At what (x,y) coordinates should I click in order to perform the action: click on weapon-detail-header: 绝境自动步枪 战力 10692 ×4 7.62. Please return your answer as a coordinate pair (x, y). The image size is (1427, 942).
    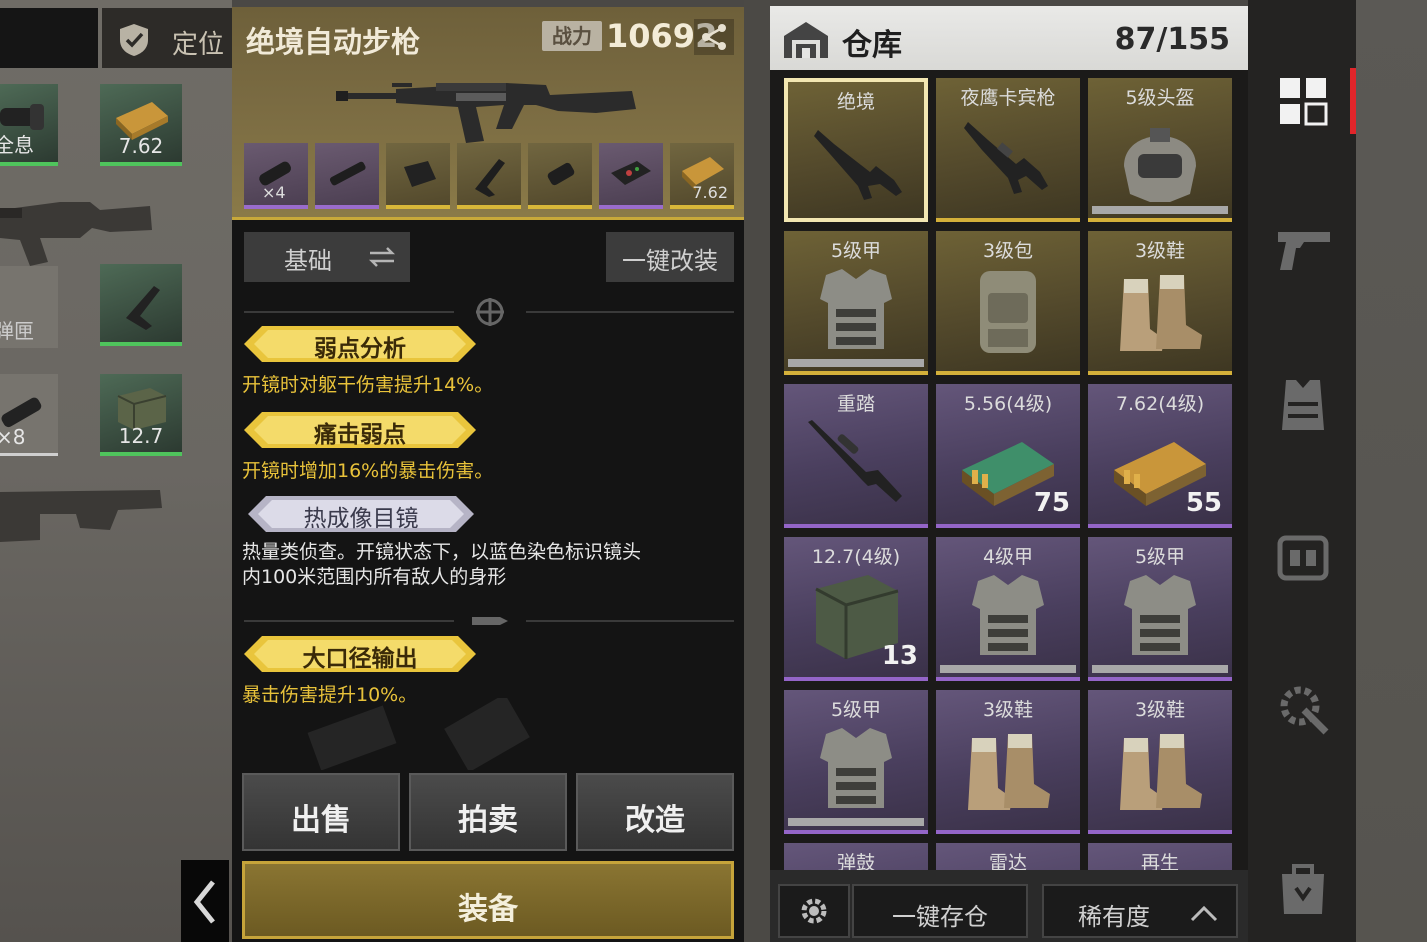
    Looking at the image, I should click on (488, 113).